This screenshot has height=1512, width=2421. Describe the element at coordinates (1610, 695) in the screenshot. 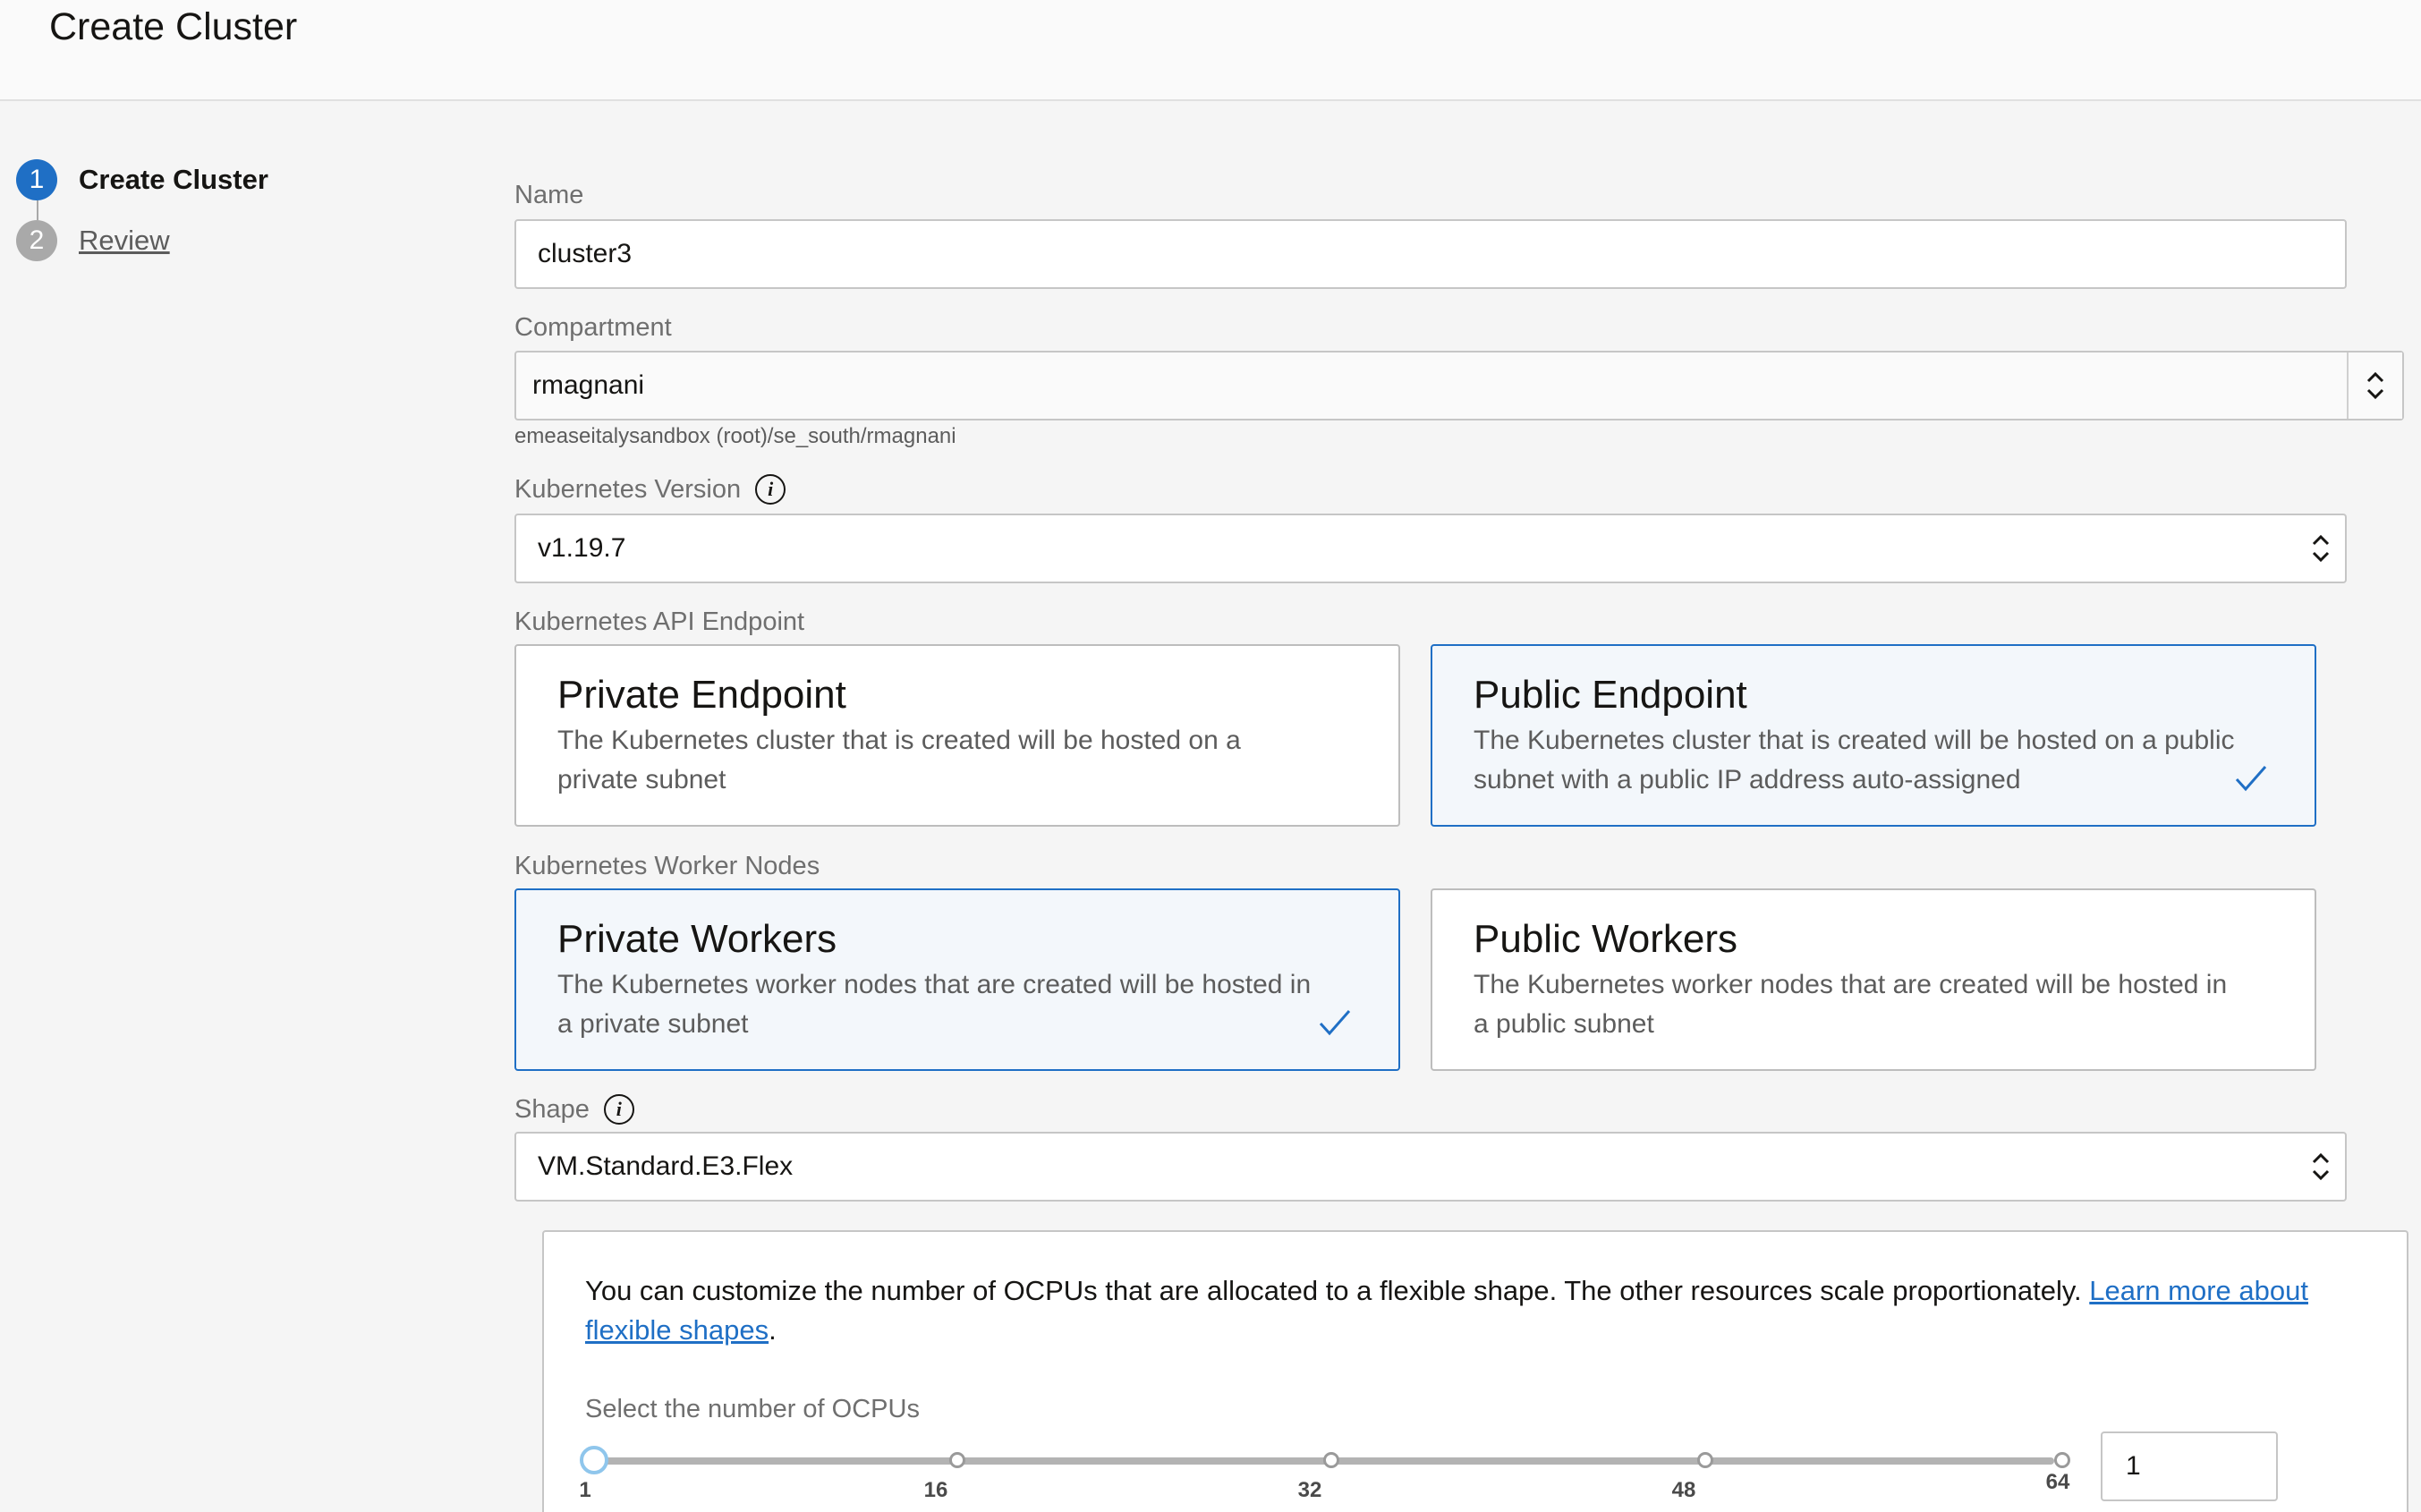

I see `public-endpoint-title: Public Endpoint` at that location.